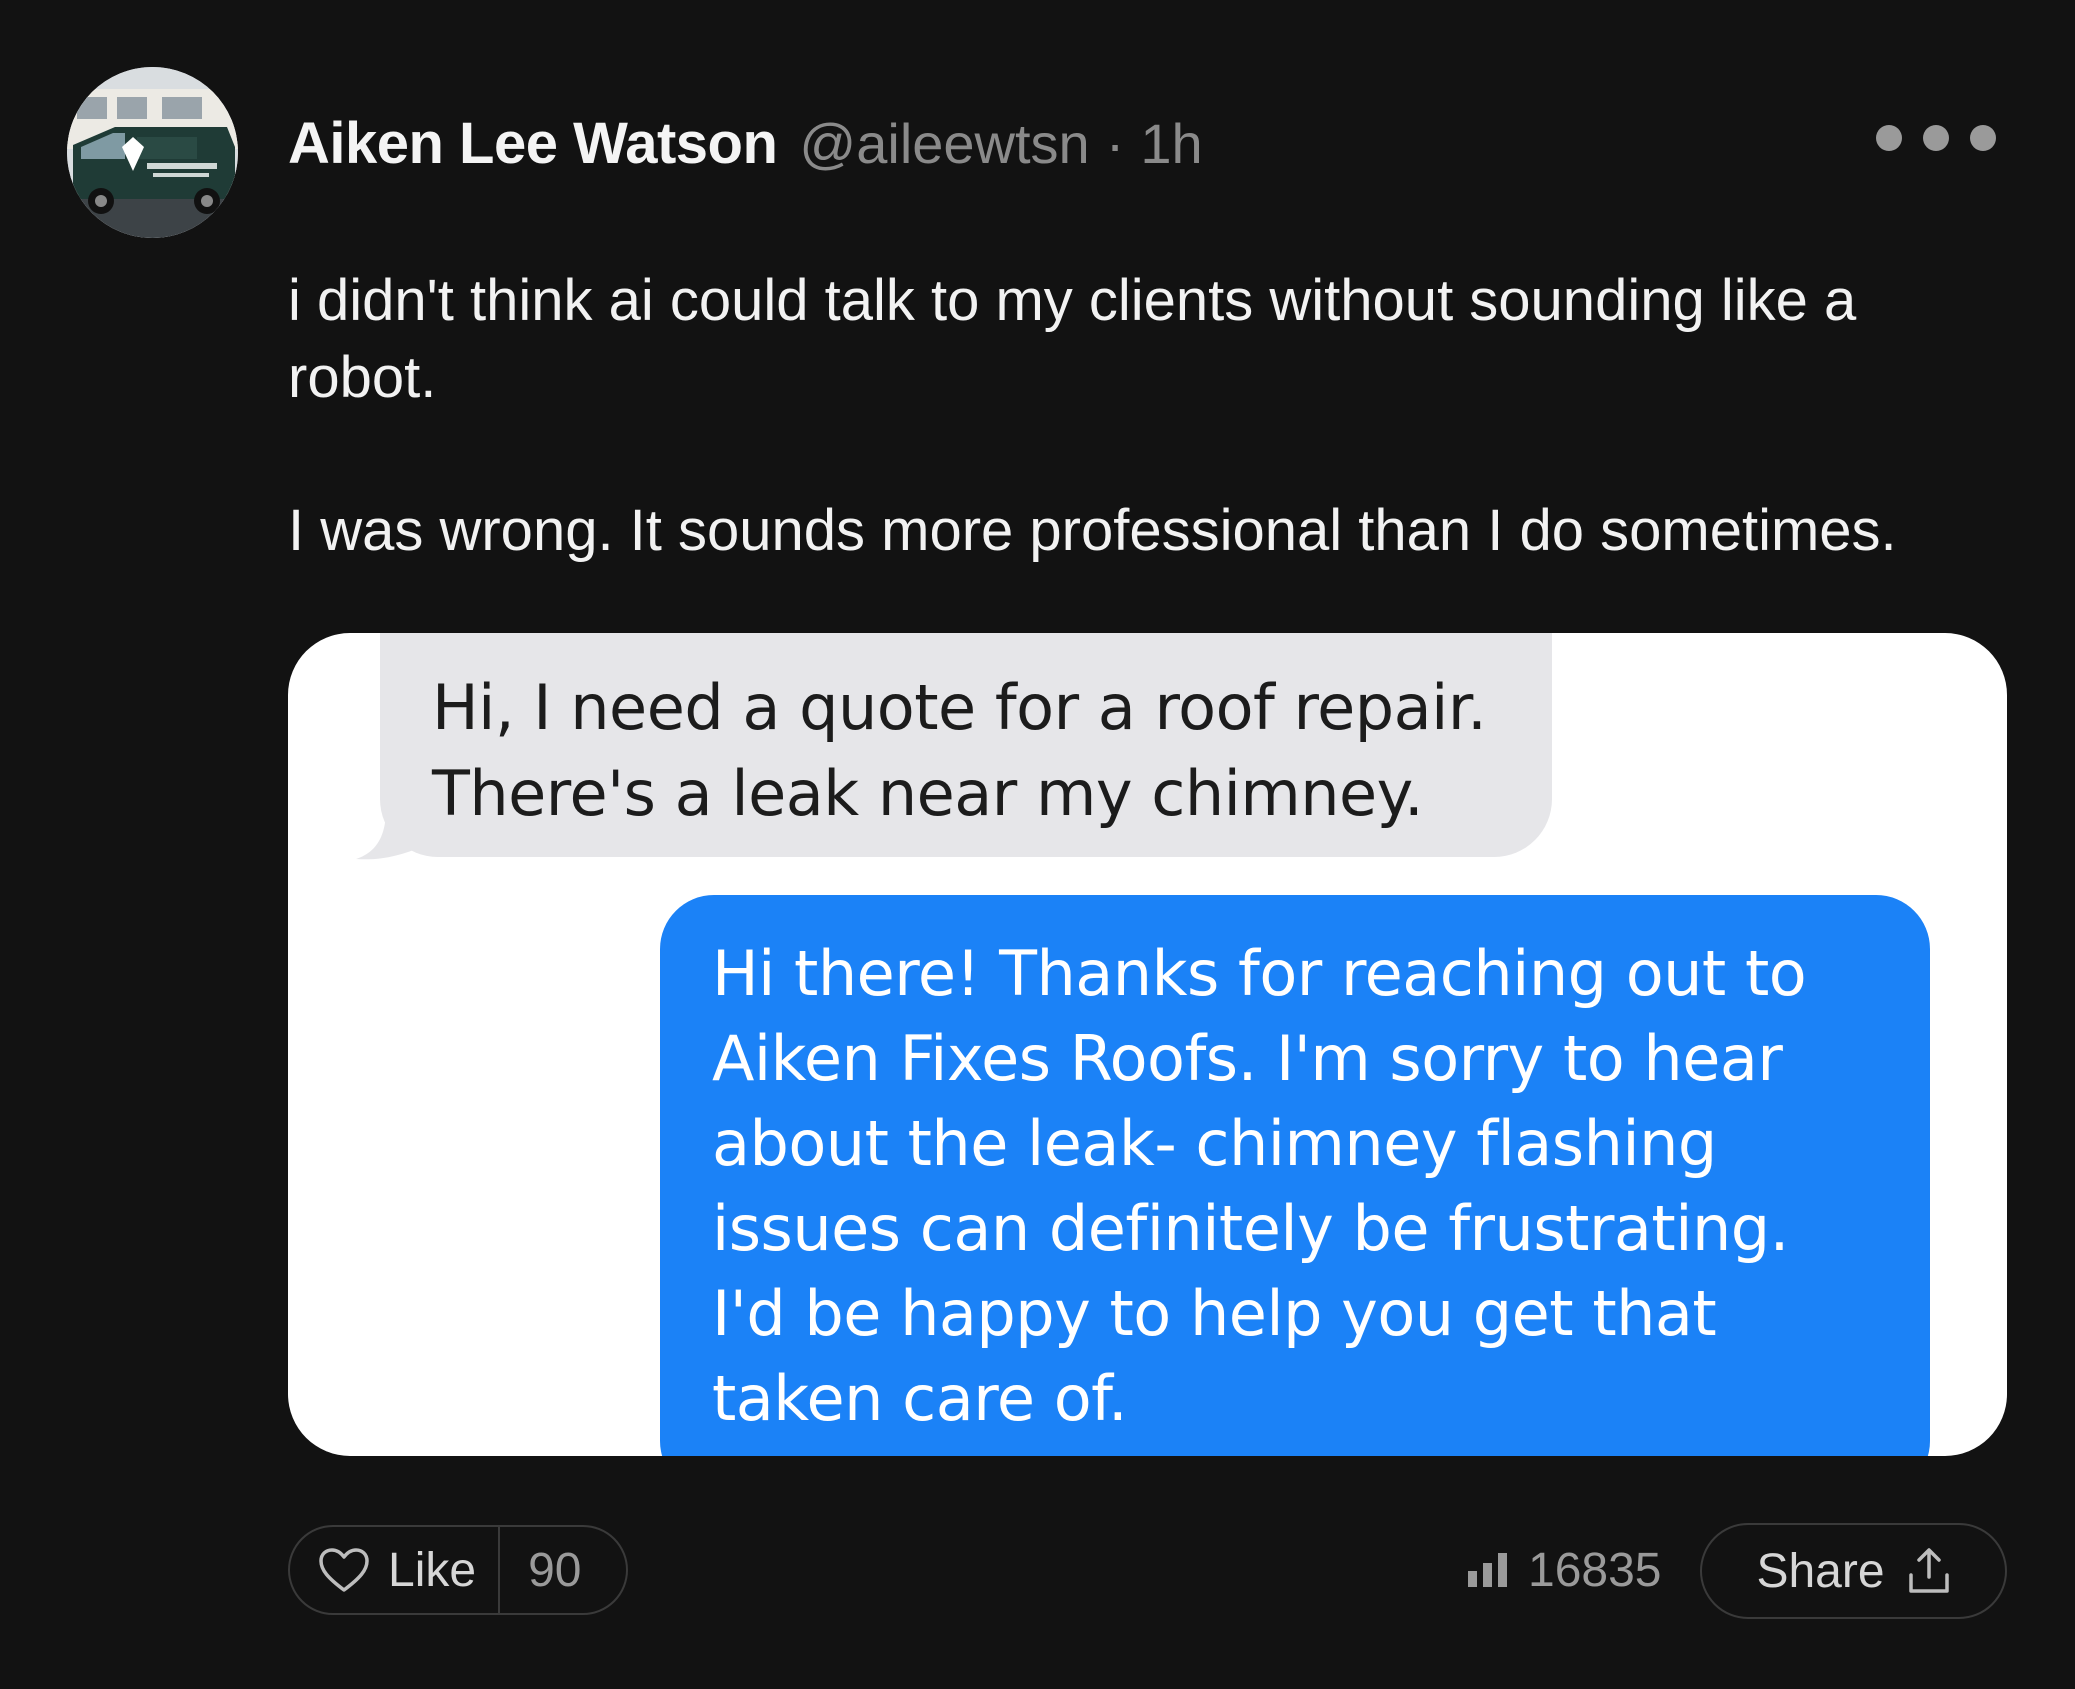  I want to click on views-stat: 16835, so click(1563, 1570).